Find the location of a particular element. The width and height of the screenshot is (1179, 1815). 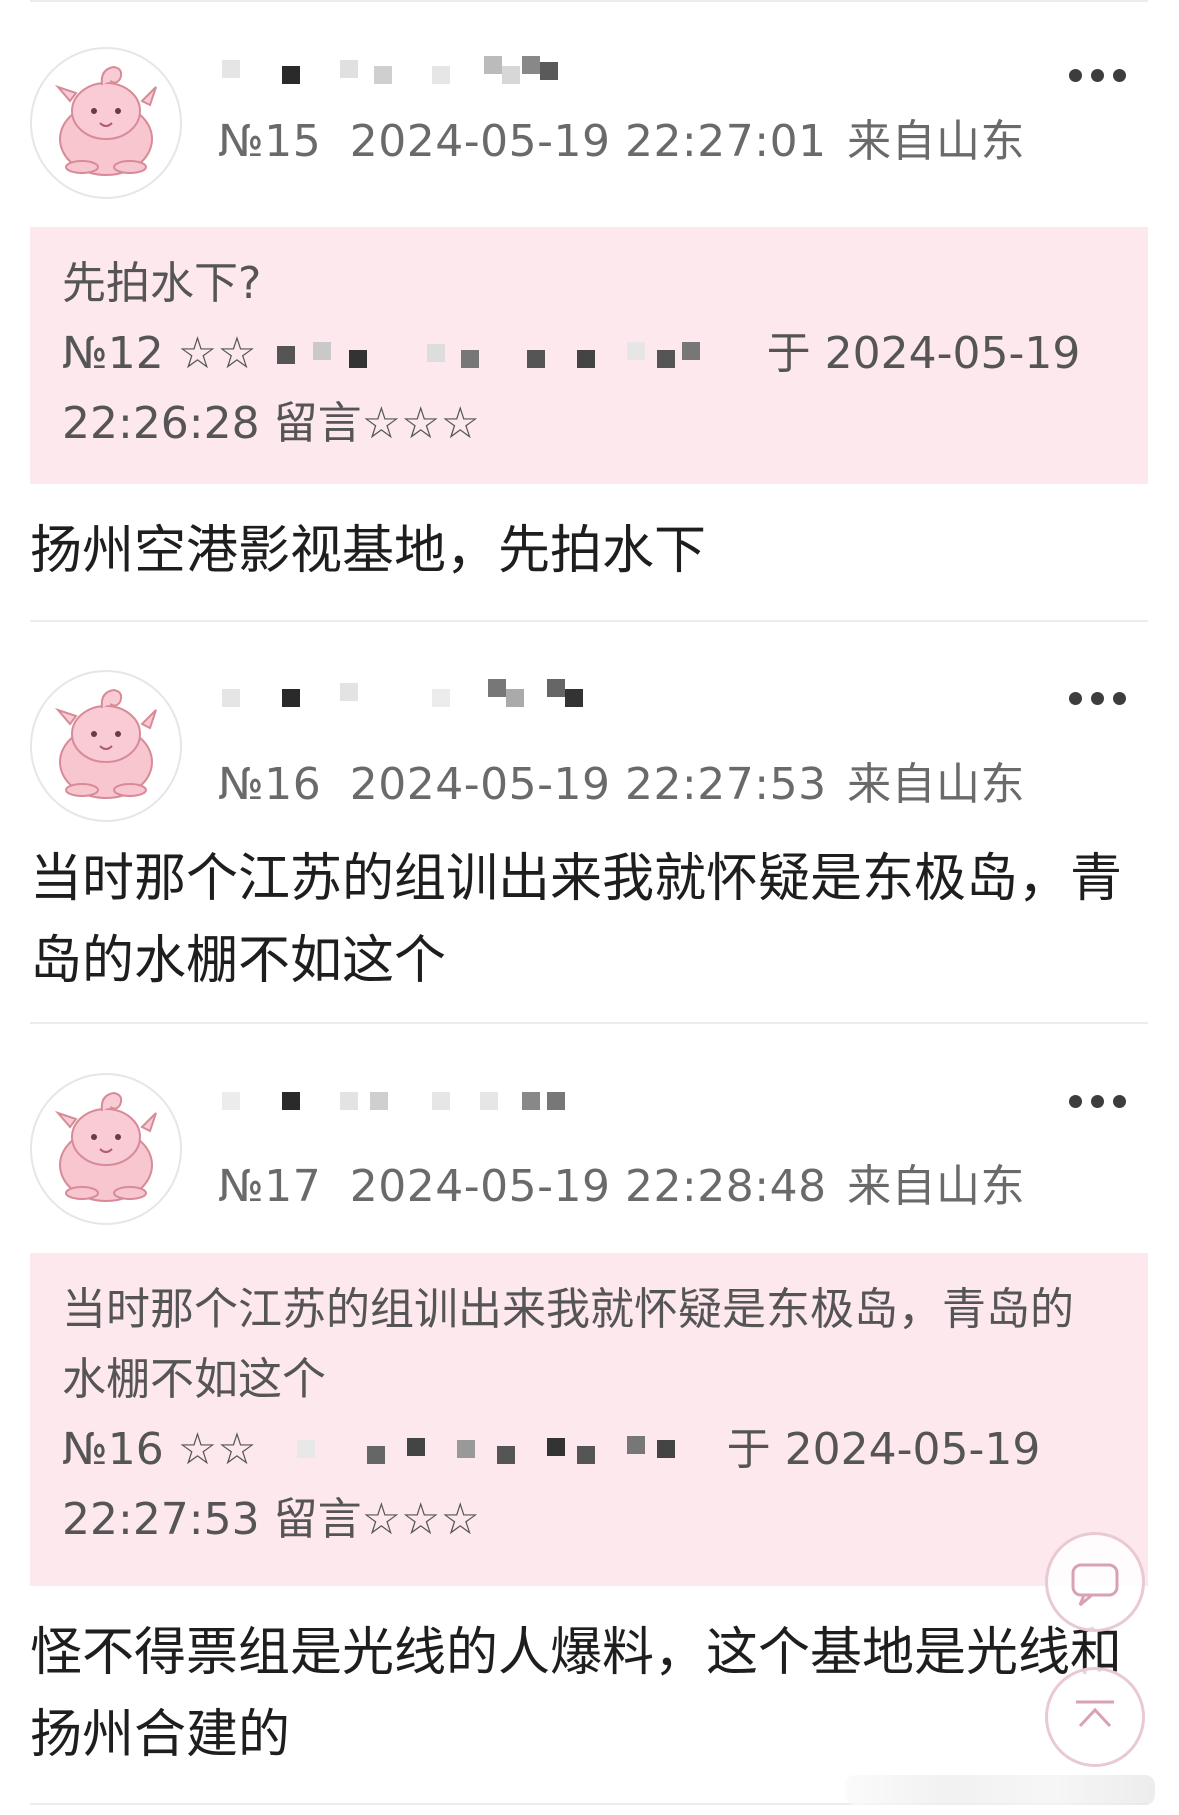

floor-number: №16 is located at coordinates (270, 784).